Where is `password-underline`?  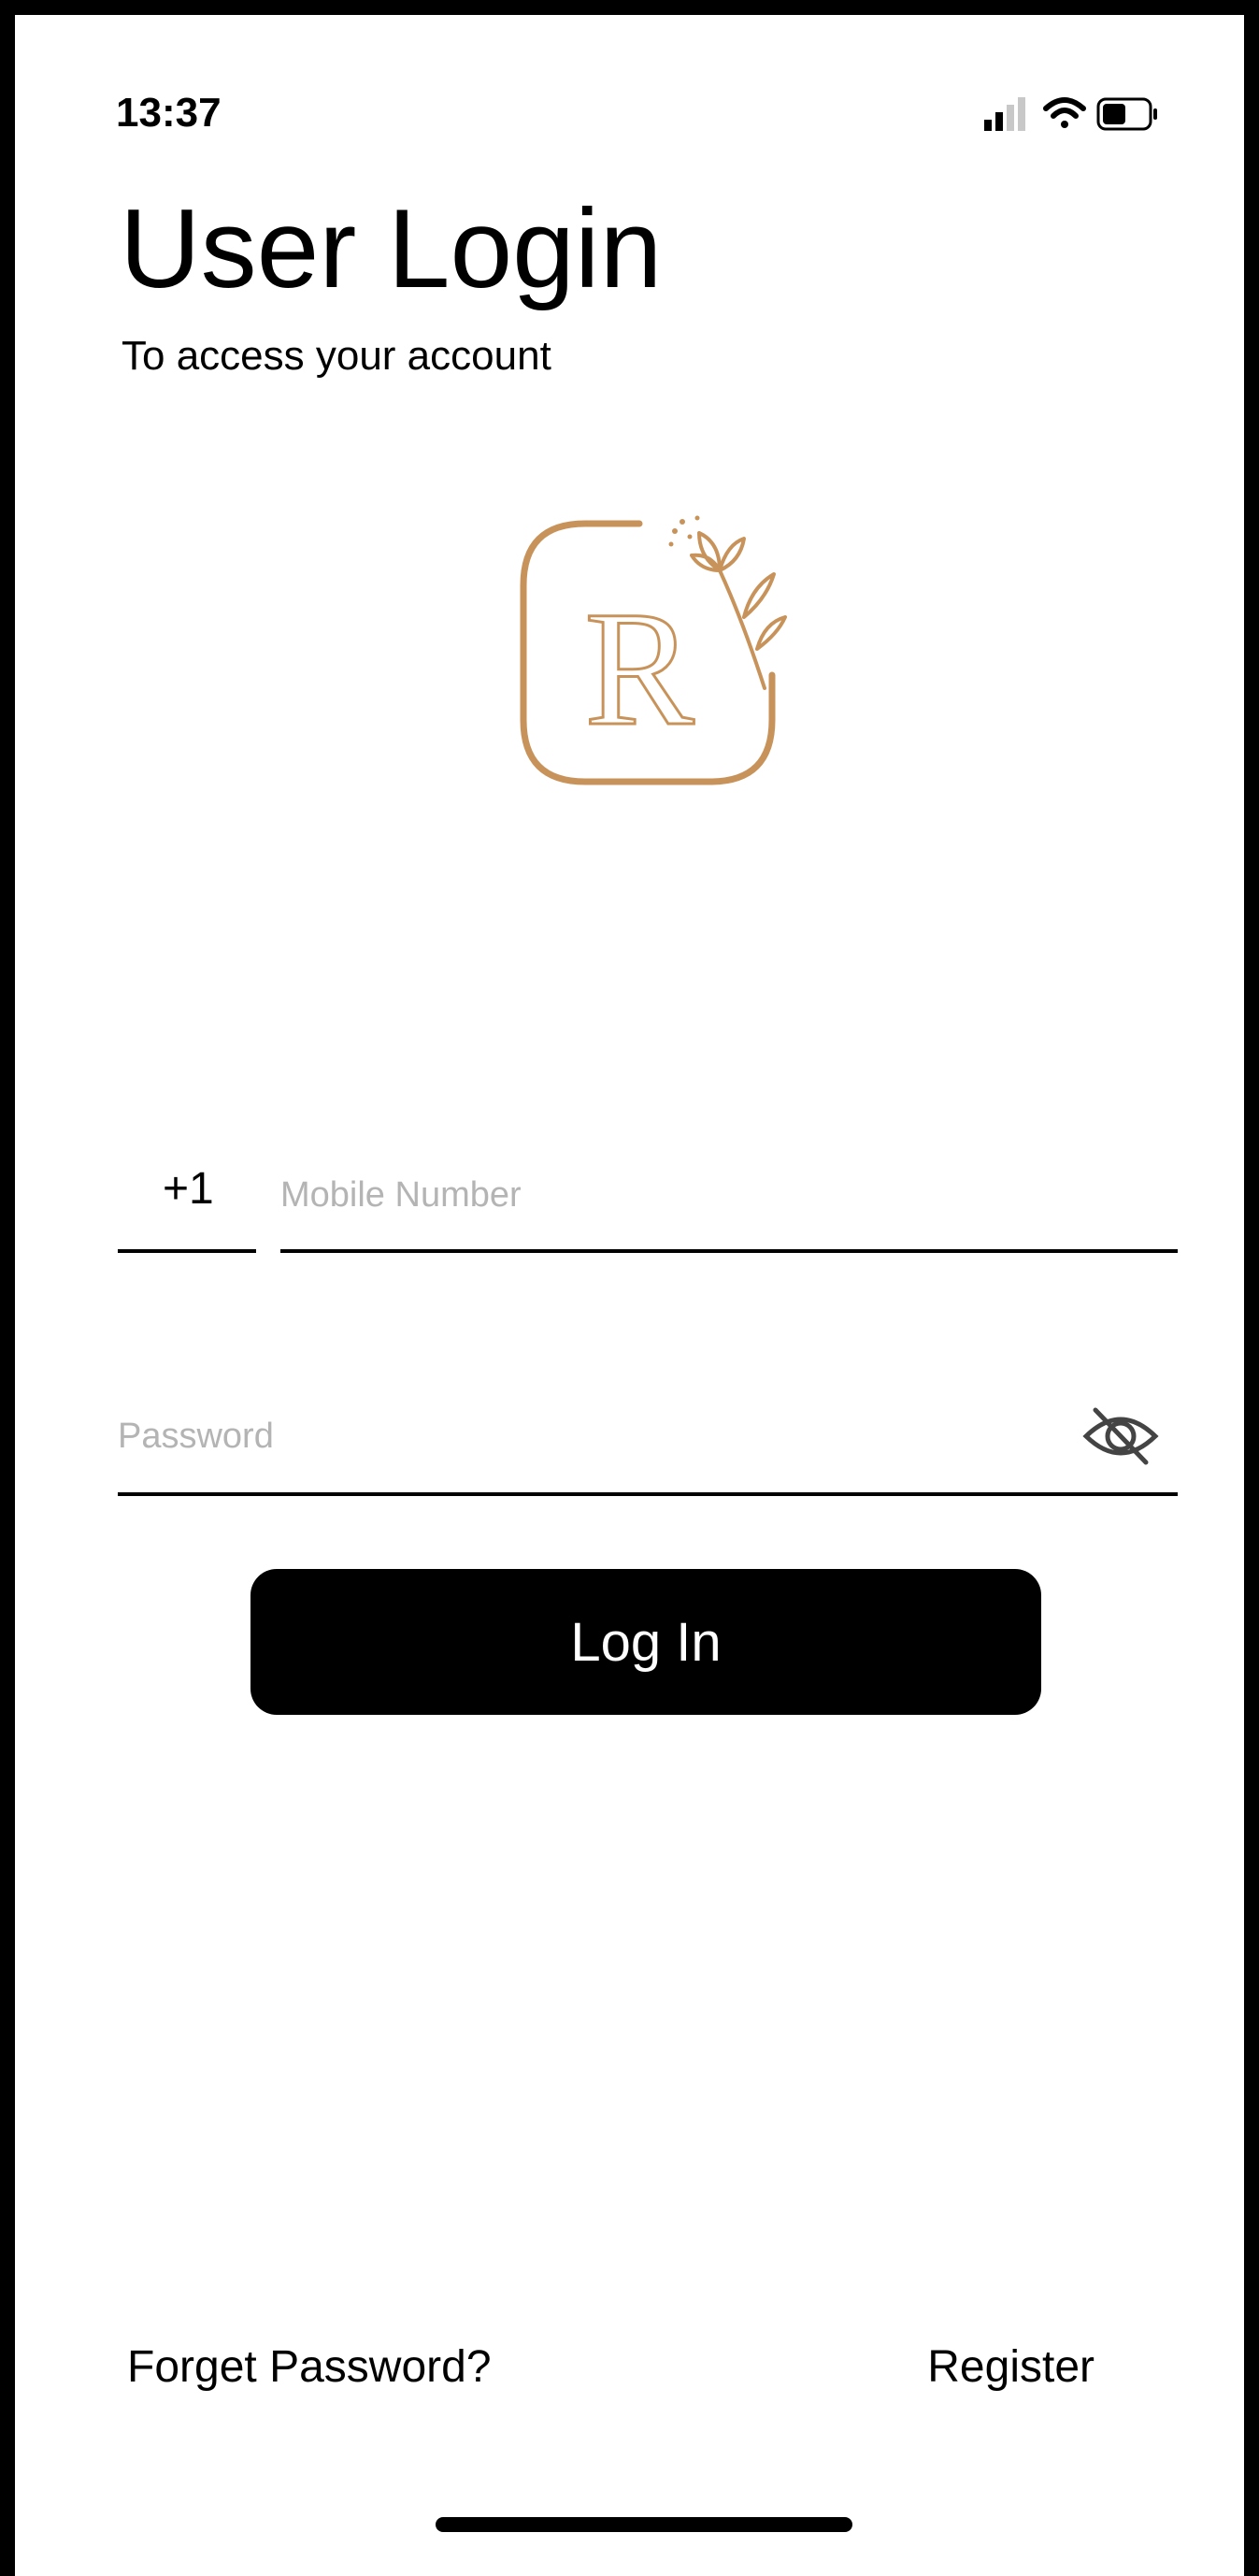
password-underline is located at coordinates (648, 1494).